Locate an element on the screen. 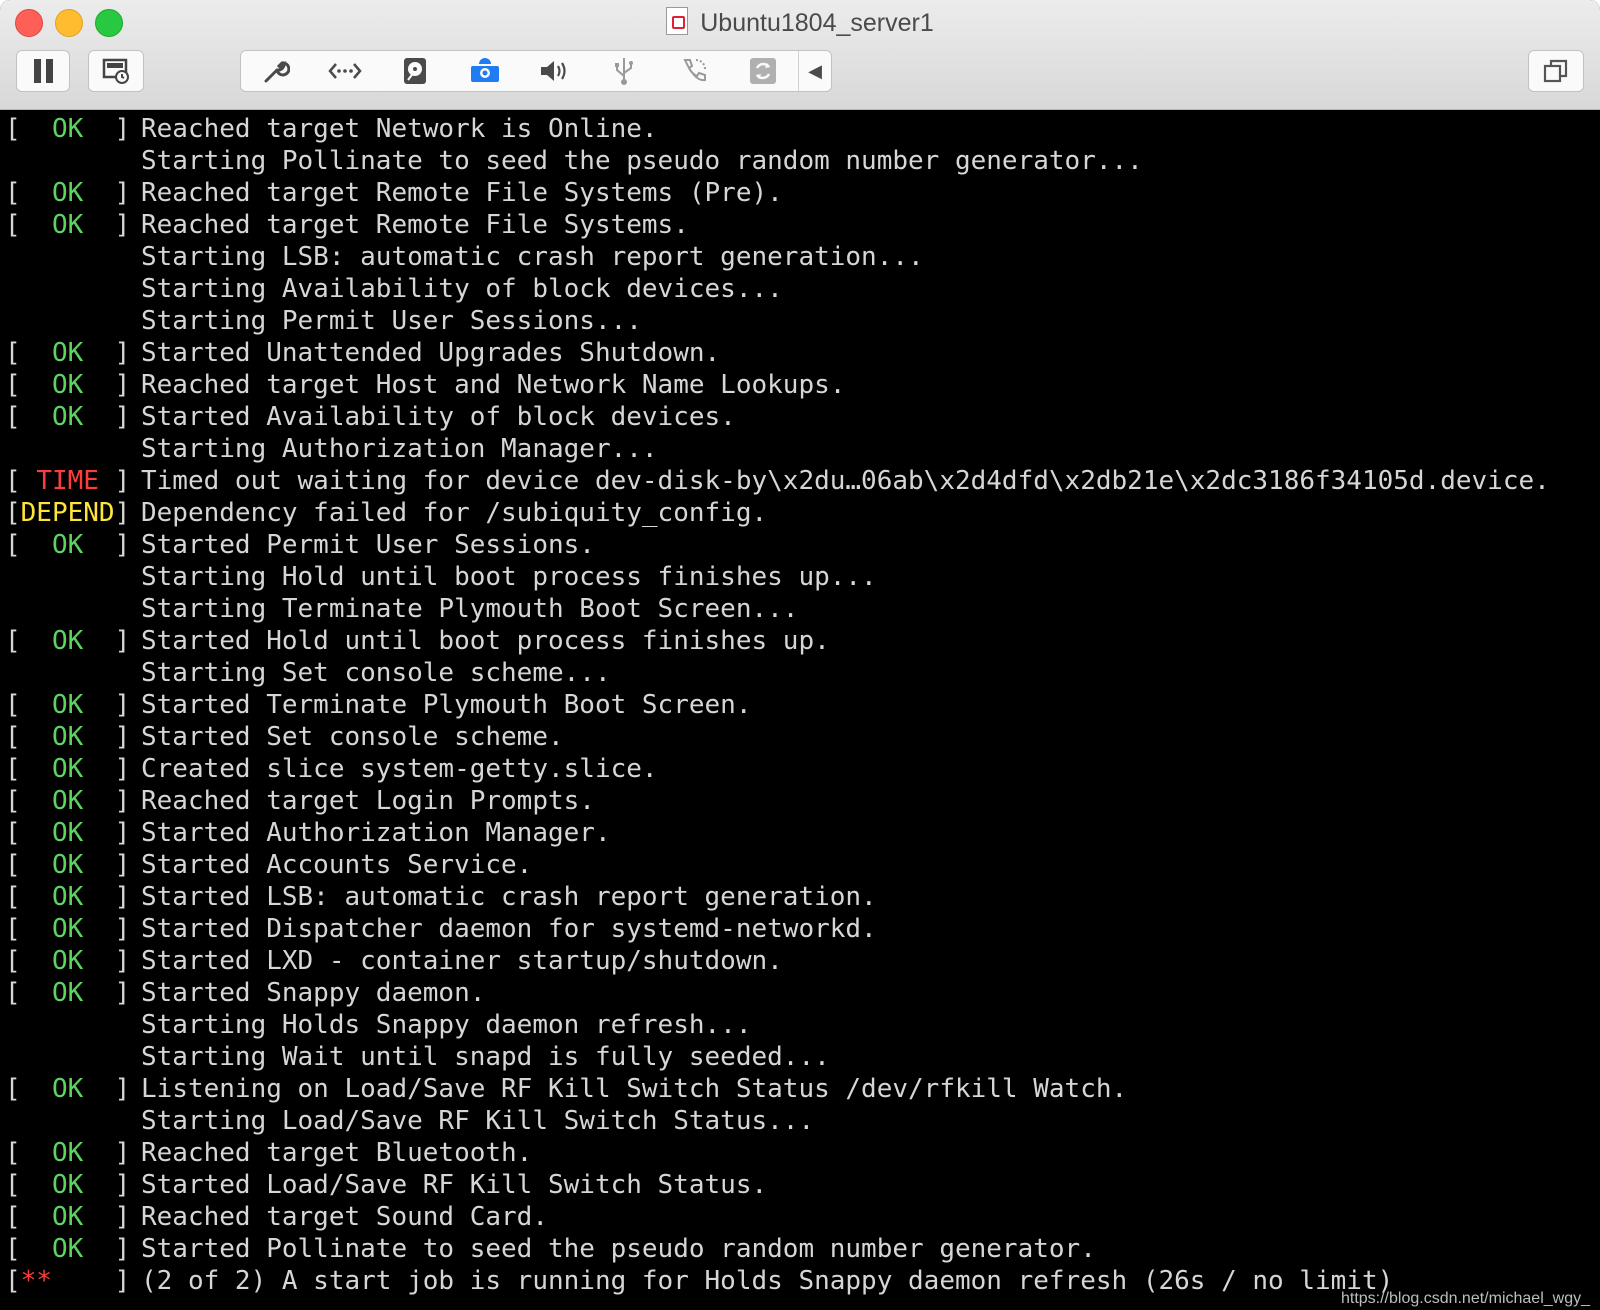  console-message: Started Accounts Service. is located at coordinates (337, 865).